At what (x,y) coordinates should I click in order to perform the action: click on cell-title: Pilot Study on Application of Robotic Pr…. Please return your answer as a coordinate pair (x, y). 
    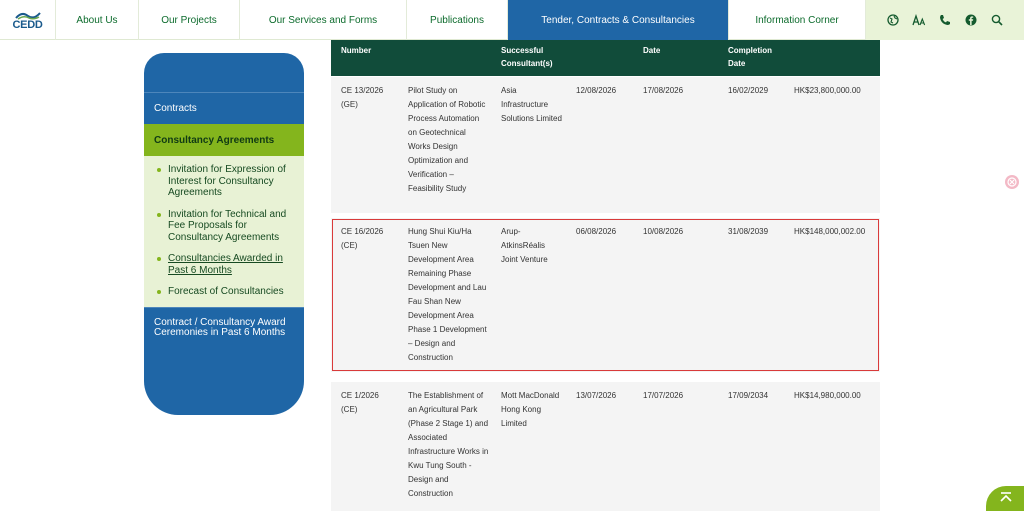
    Looking at the image, I should click on (447, 139).